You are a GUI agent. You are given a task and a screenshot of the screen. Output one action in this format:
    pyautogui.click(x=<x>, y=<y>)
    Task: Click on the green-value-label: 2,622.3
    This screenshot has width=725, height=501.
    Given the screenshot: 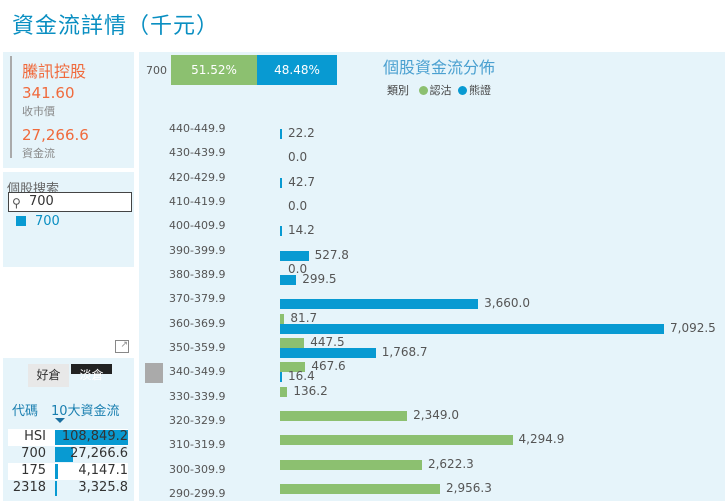 What is the action you would take?
    pyautogui.click(x=450, y=463)
    